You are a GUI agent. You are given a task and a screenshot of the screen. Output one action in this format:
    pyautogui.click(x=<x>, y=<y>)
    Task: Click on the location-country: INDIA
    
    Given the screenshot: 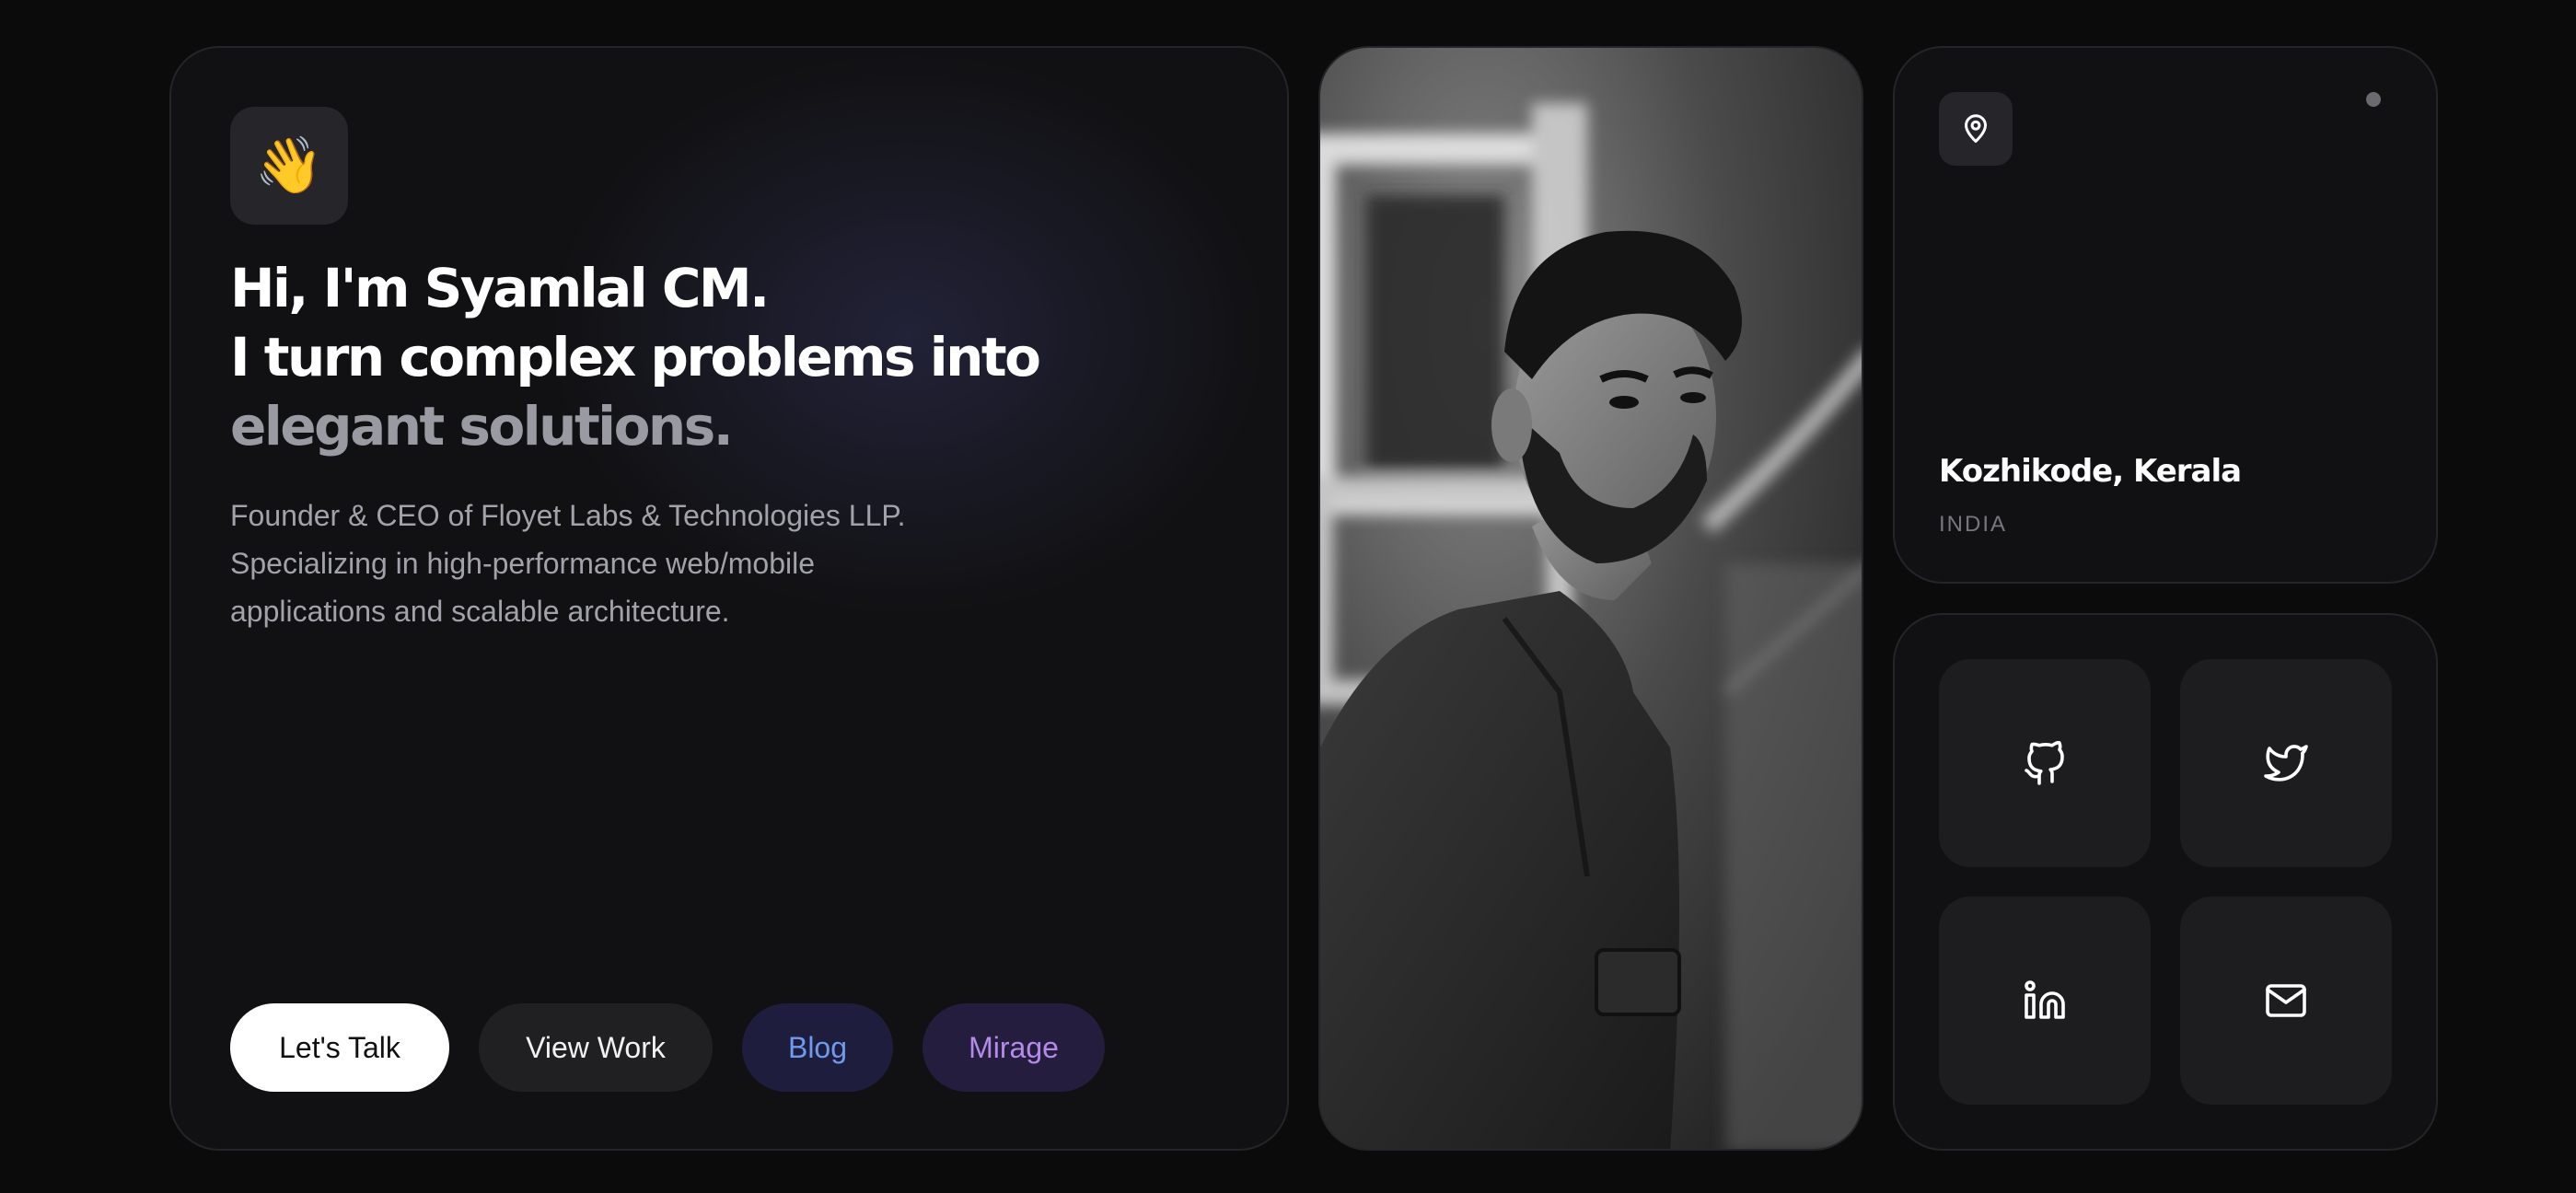 What is the action you would take?
    pyautogui.click(x=1973, y=524)
    